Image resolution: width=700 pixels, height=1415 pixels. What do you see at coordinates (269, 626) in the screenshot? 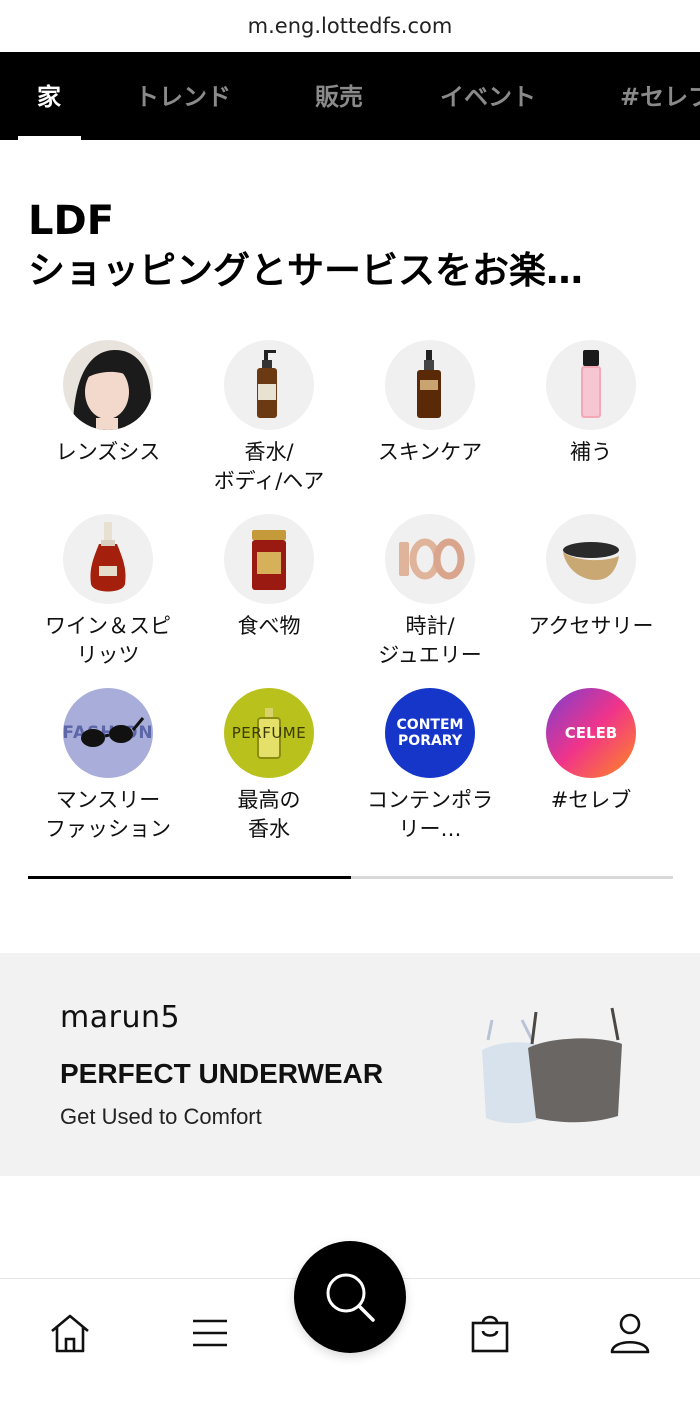
I see `category-label: 食べ物` at bounding box center [269, 626].